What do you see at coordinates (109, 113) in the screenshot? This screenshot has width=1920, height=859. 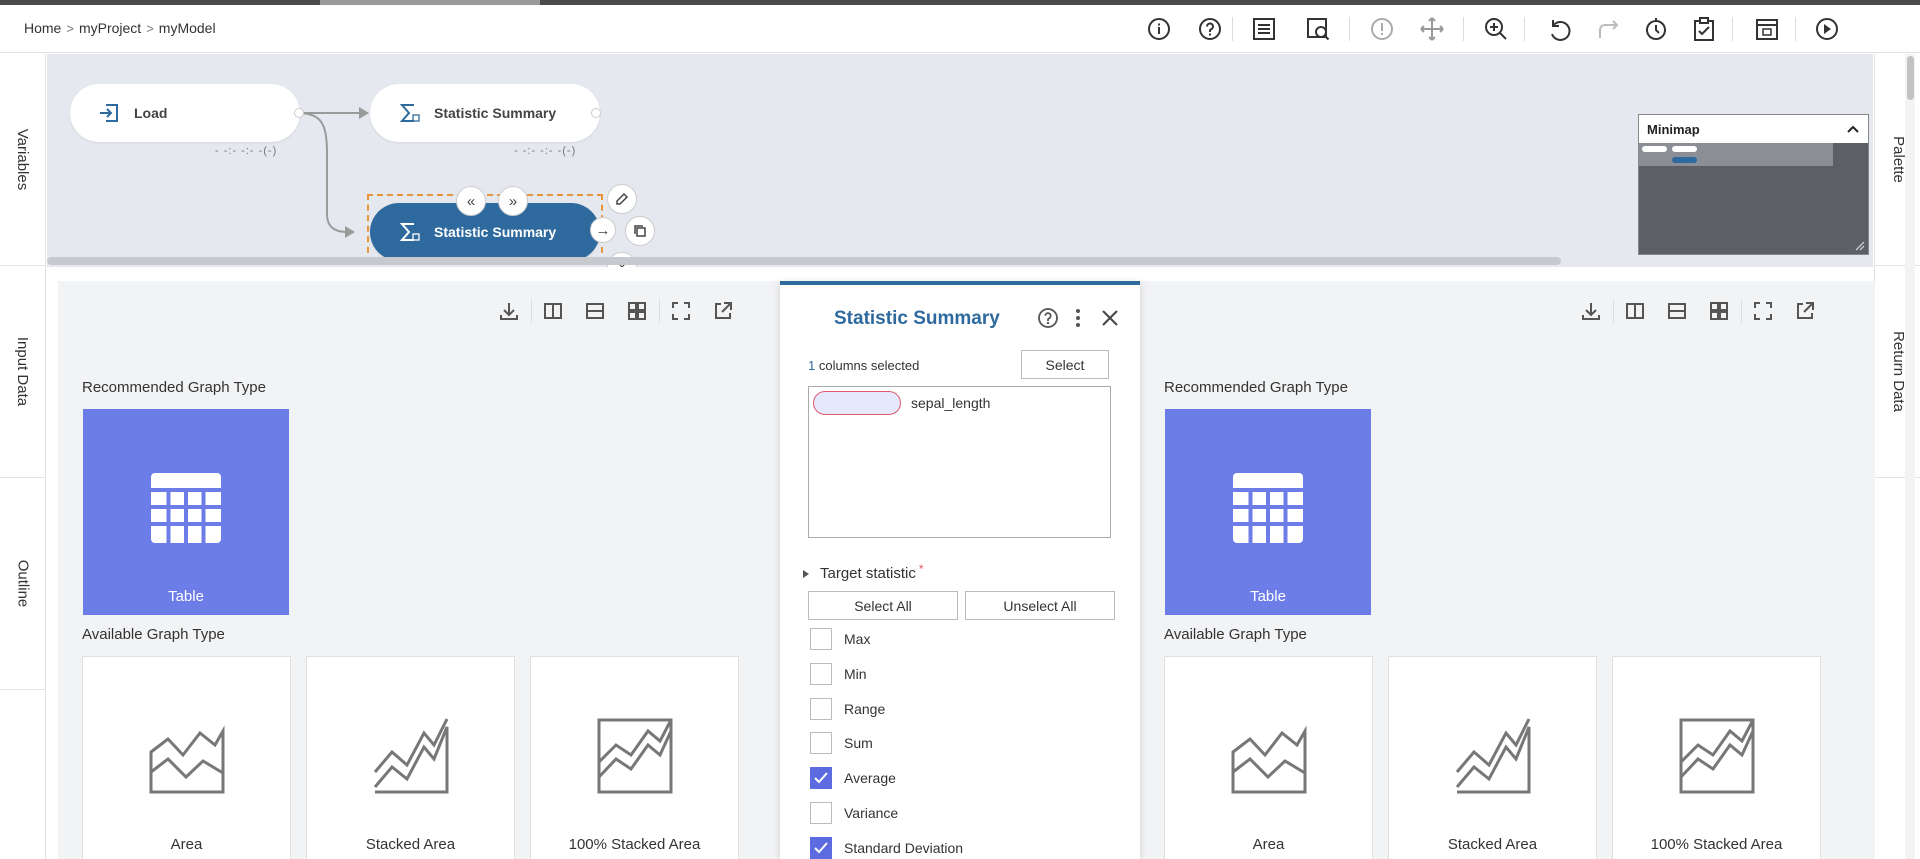 I see `load-icon` at bounding box center [109, 113].